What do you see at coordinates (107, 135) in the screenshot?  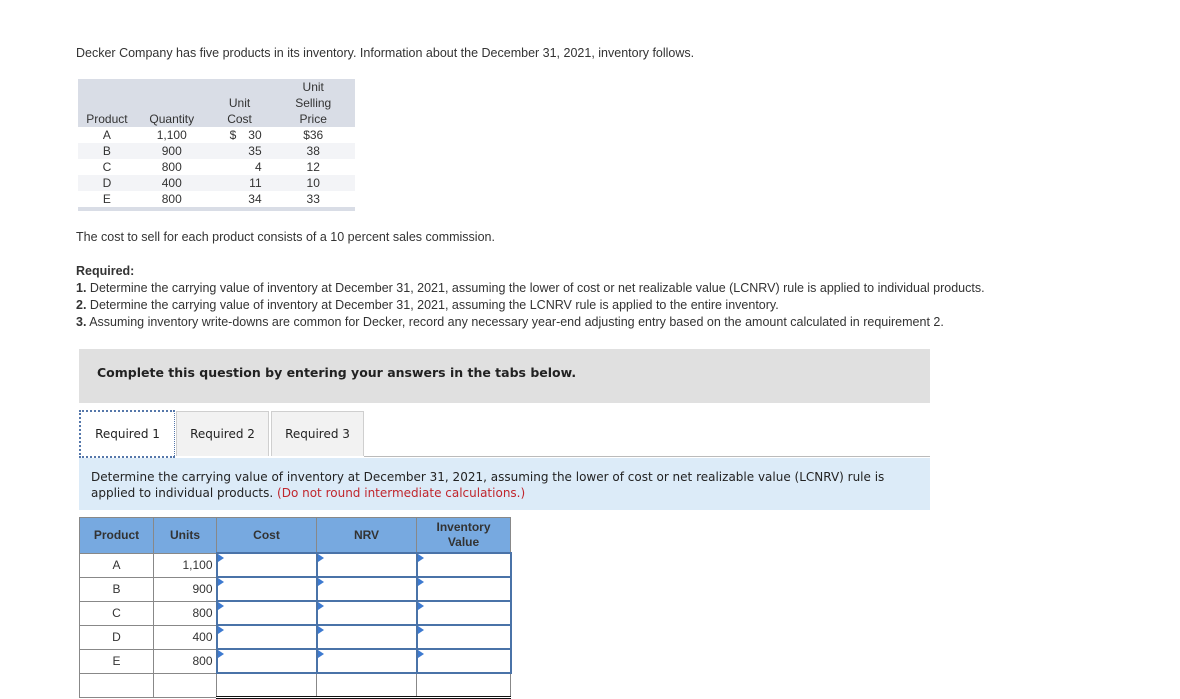 I see `given-product: A` at bounding box center [107, 135].